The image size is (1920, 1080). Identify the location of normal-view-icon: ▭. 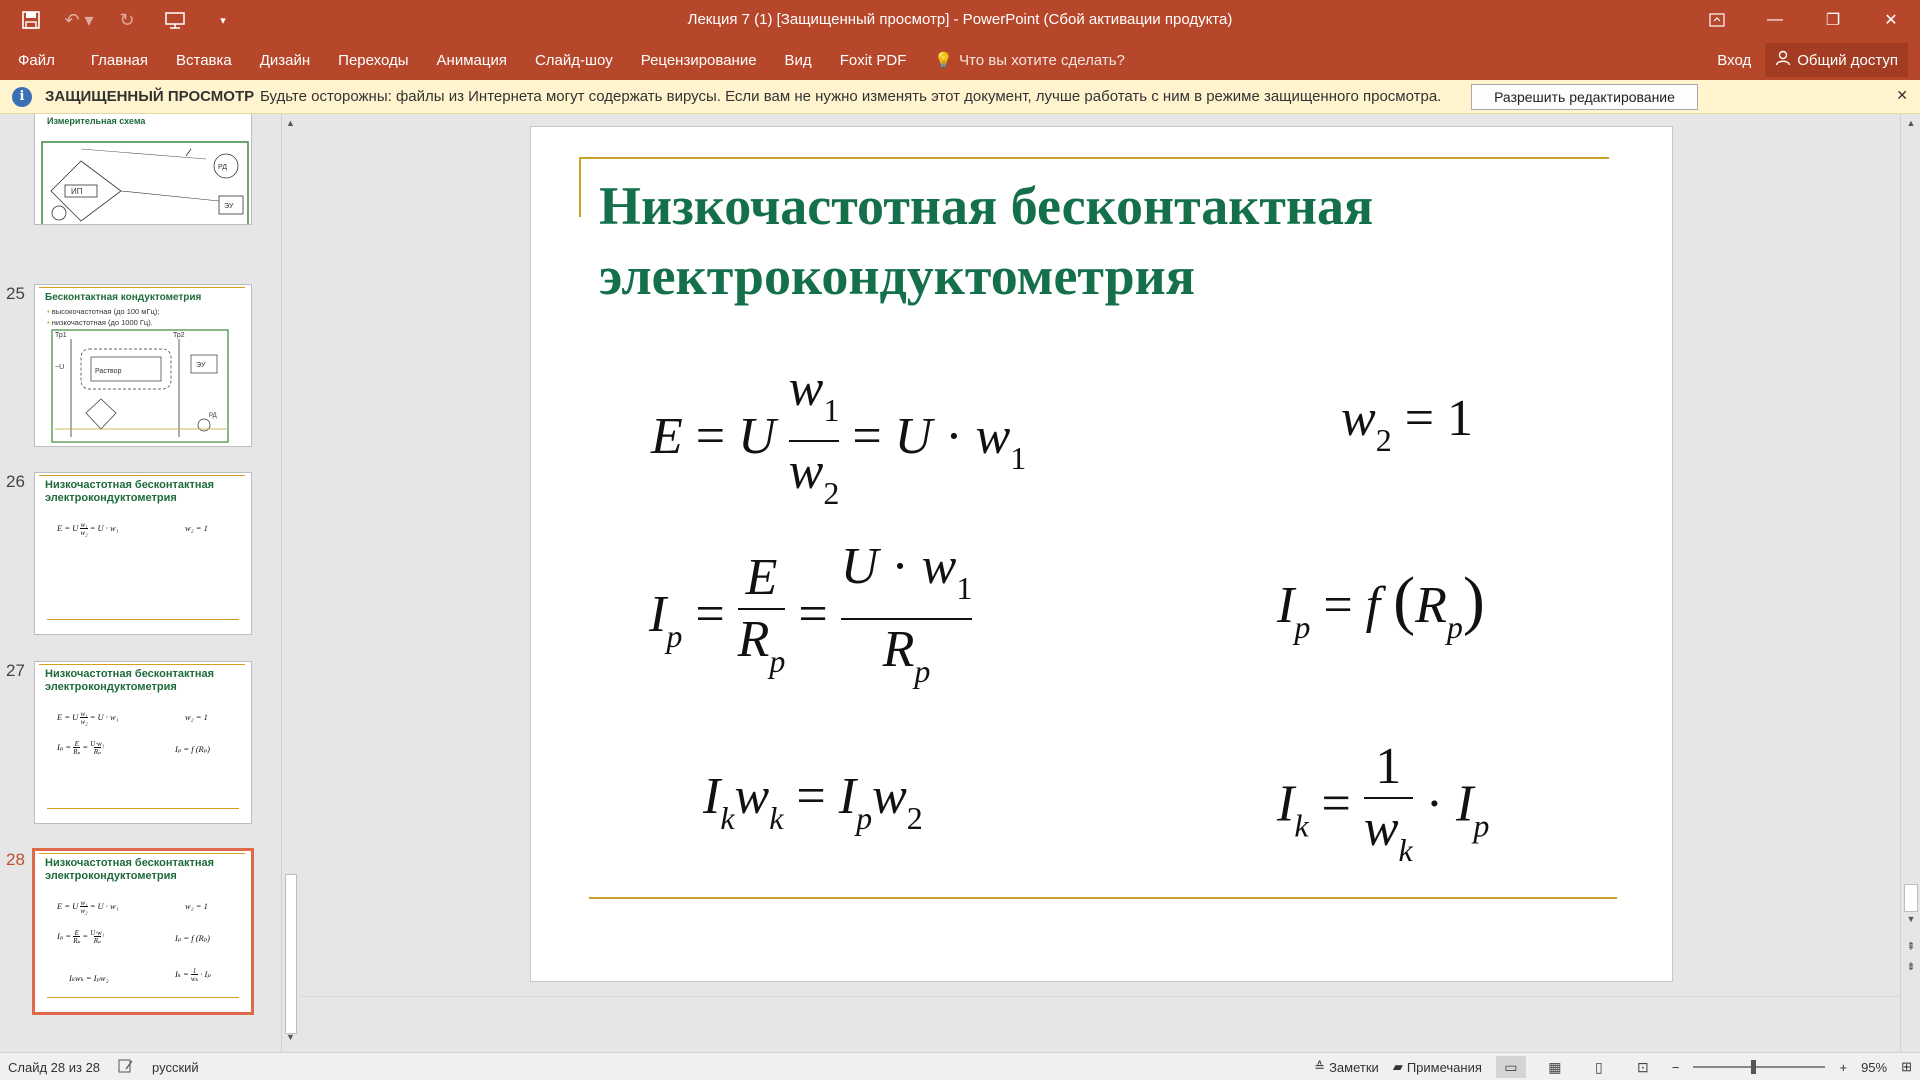
(1510, 1067).